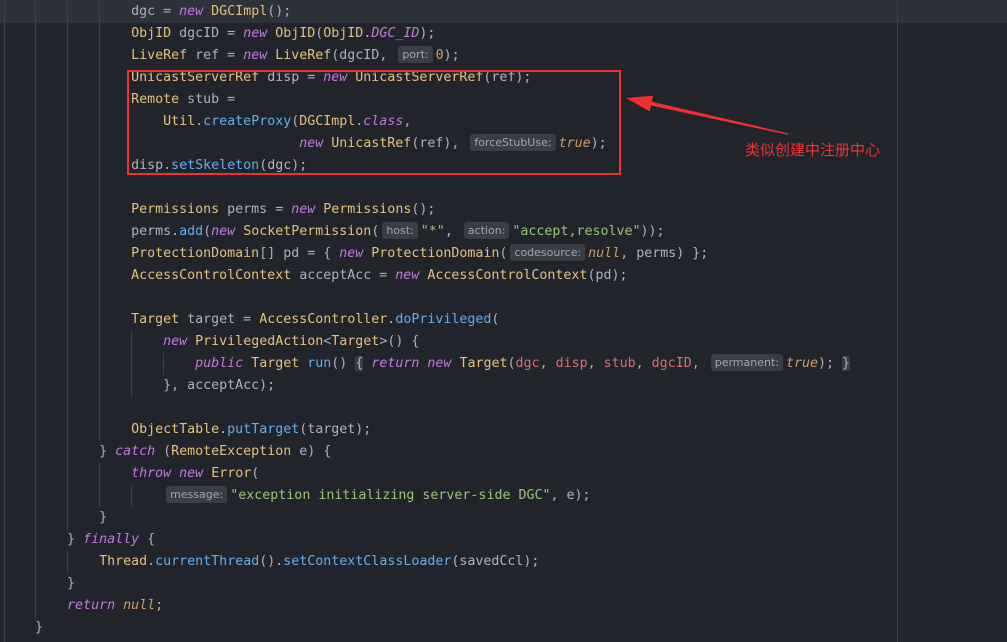 This screenshot has height=642, width=1007. I want to click on type-token: SocketPermission, so click(307, 231).